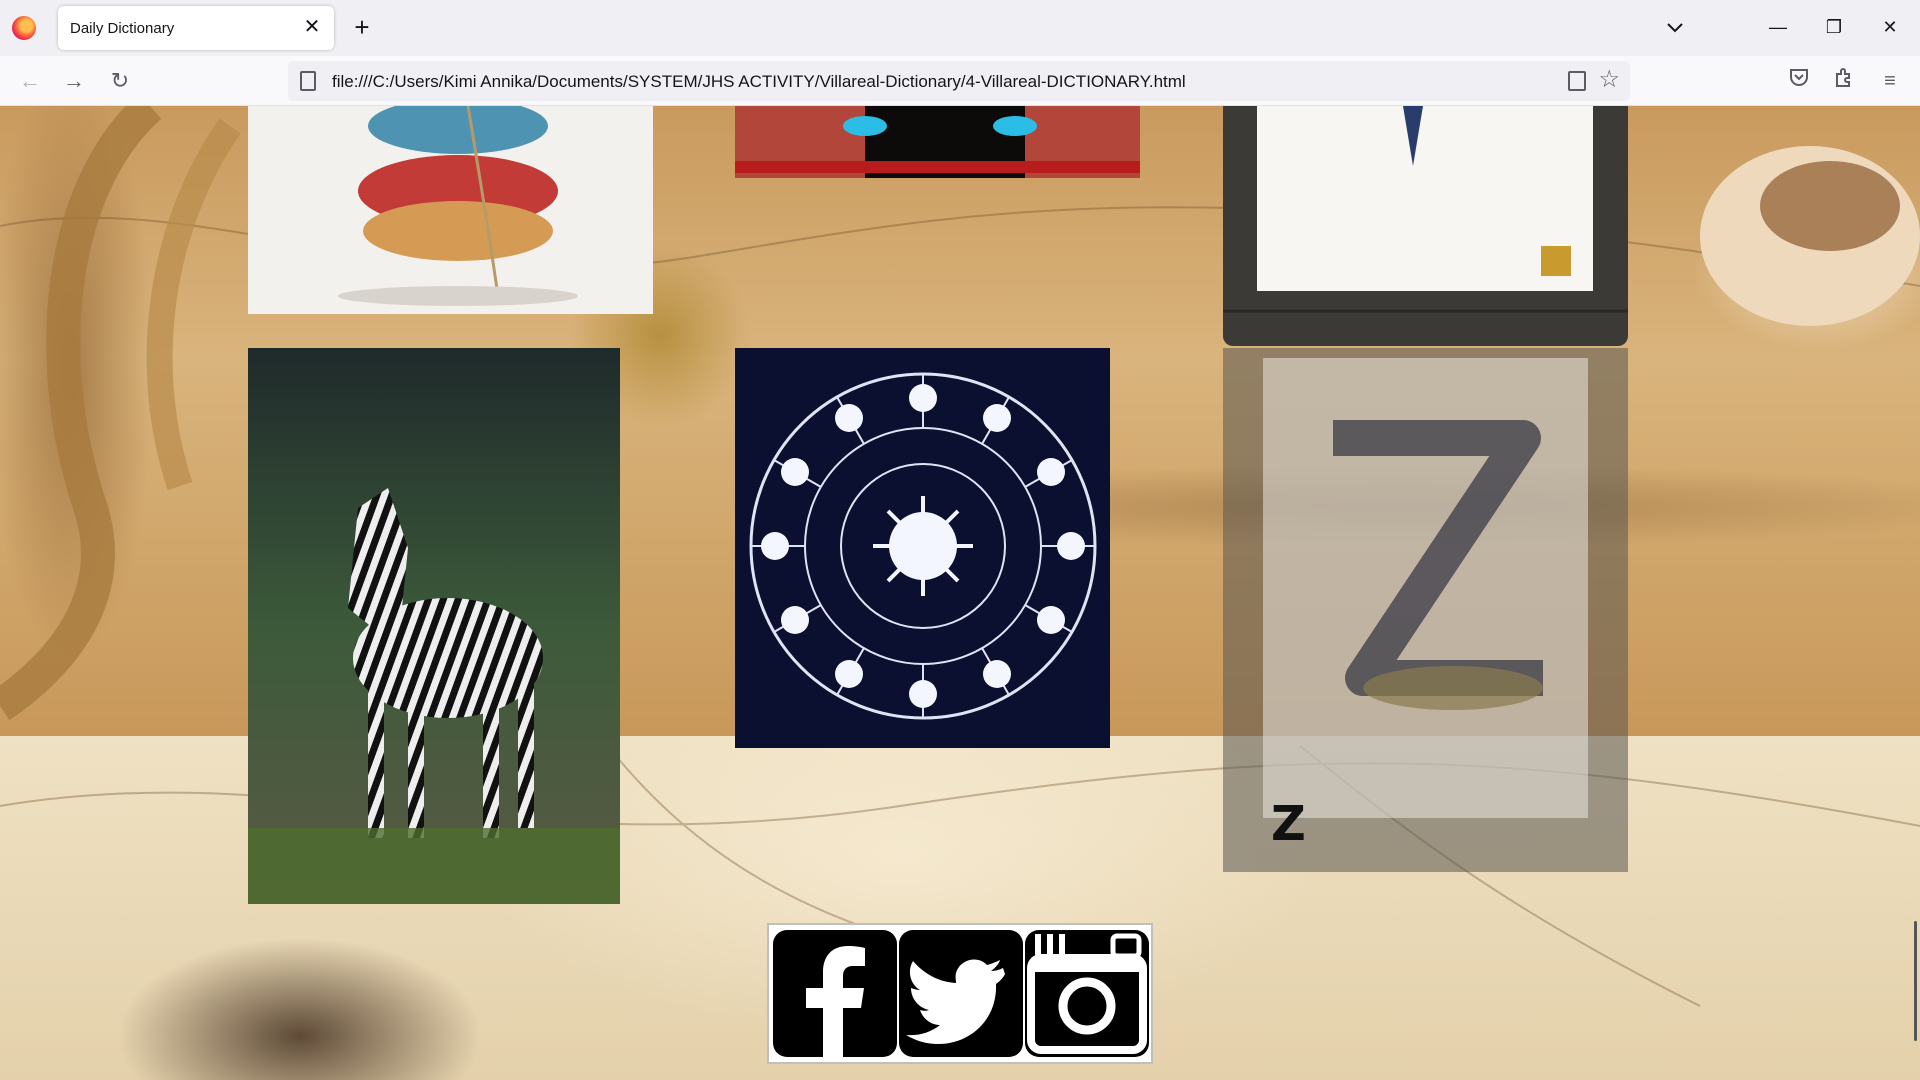 Image resolution: width=1920 pixels, height=1080 pixels. I want to click on tab-daily-dictionary: Daily Dictionary ✕, so click(196, 28).